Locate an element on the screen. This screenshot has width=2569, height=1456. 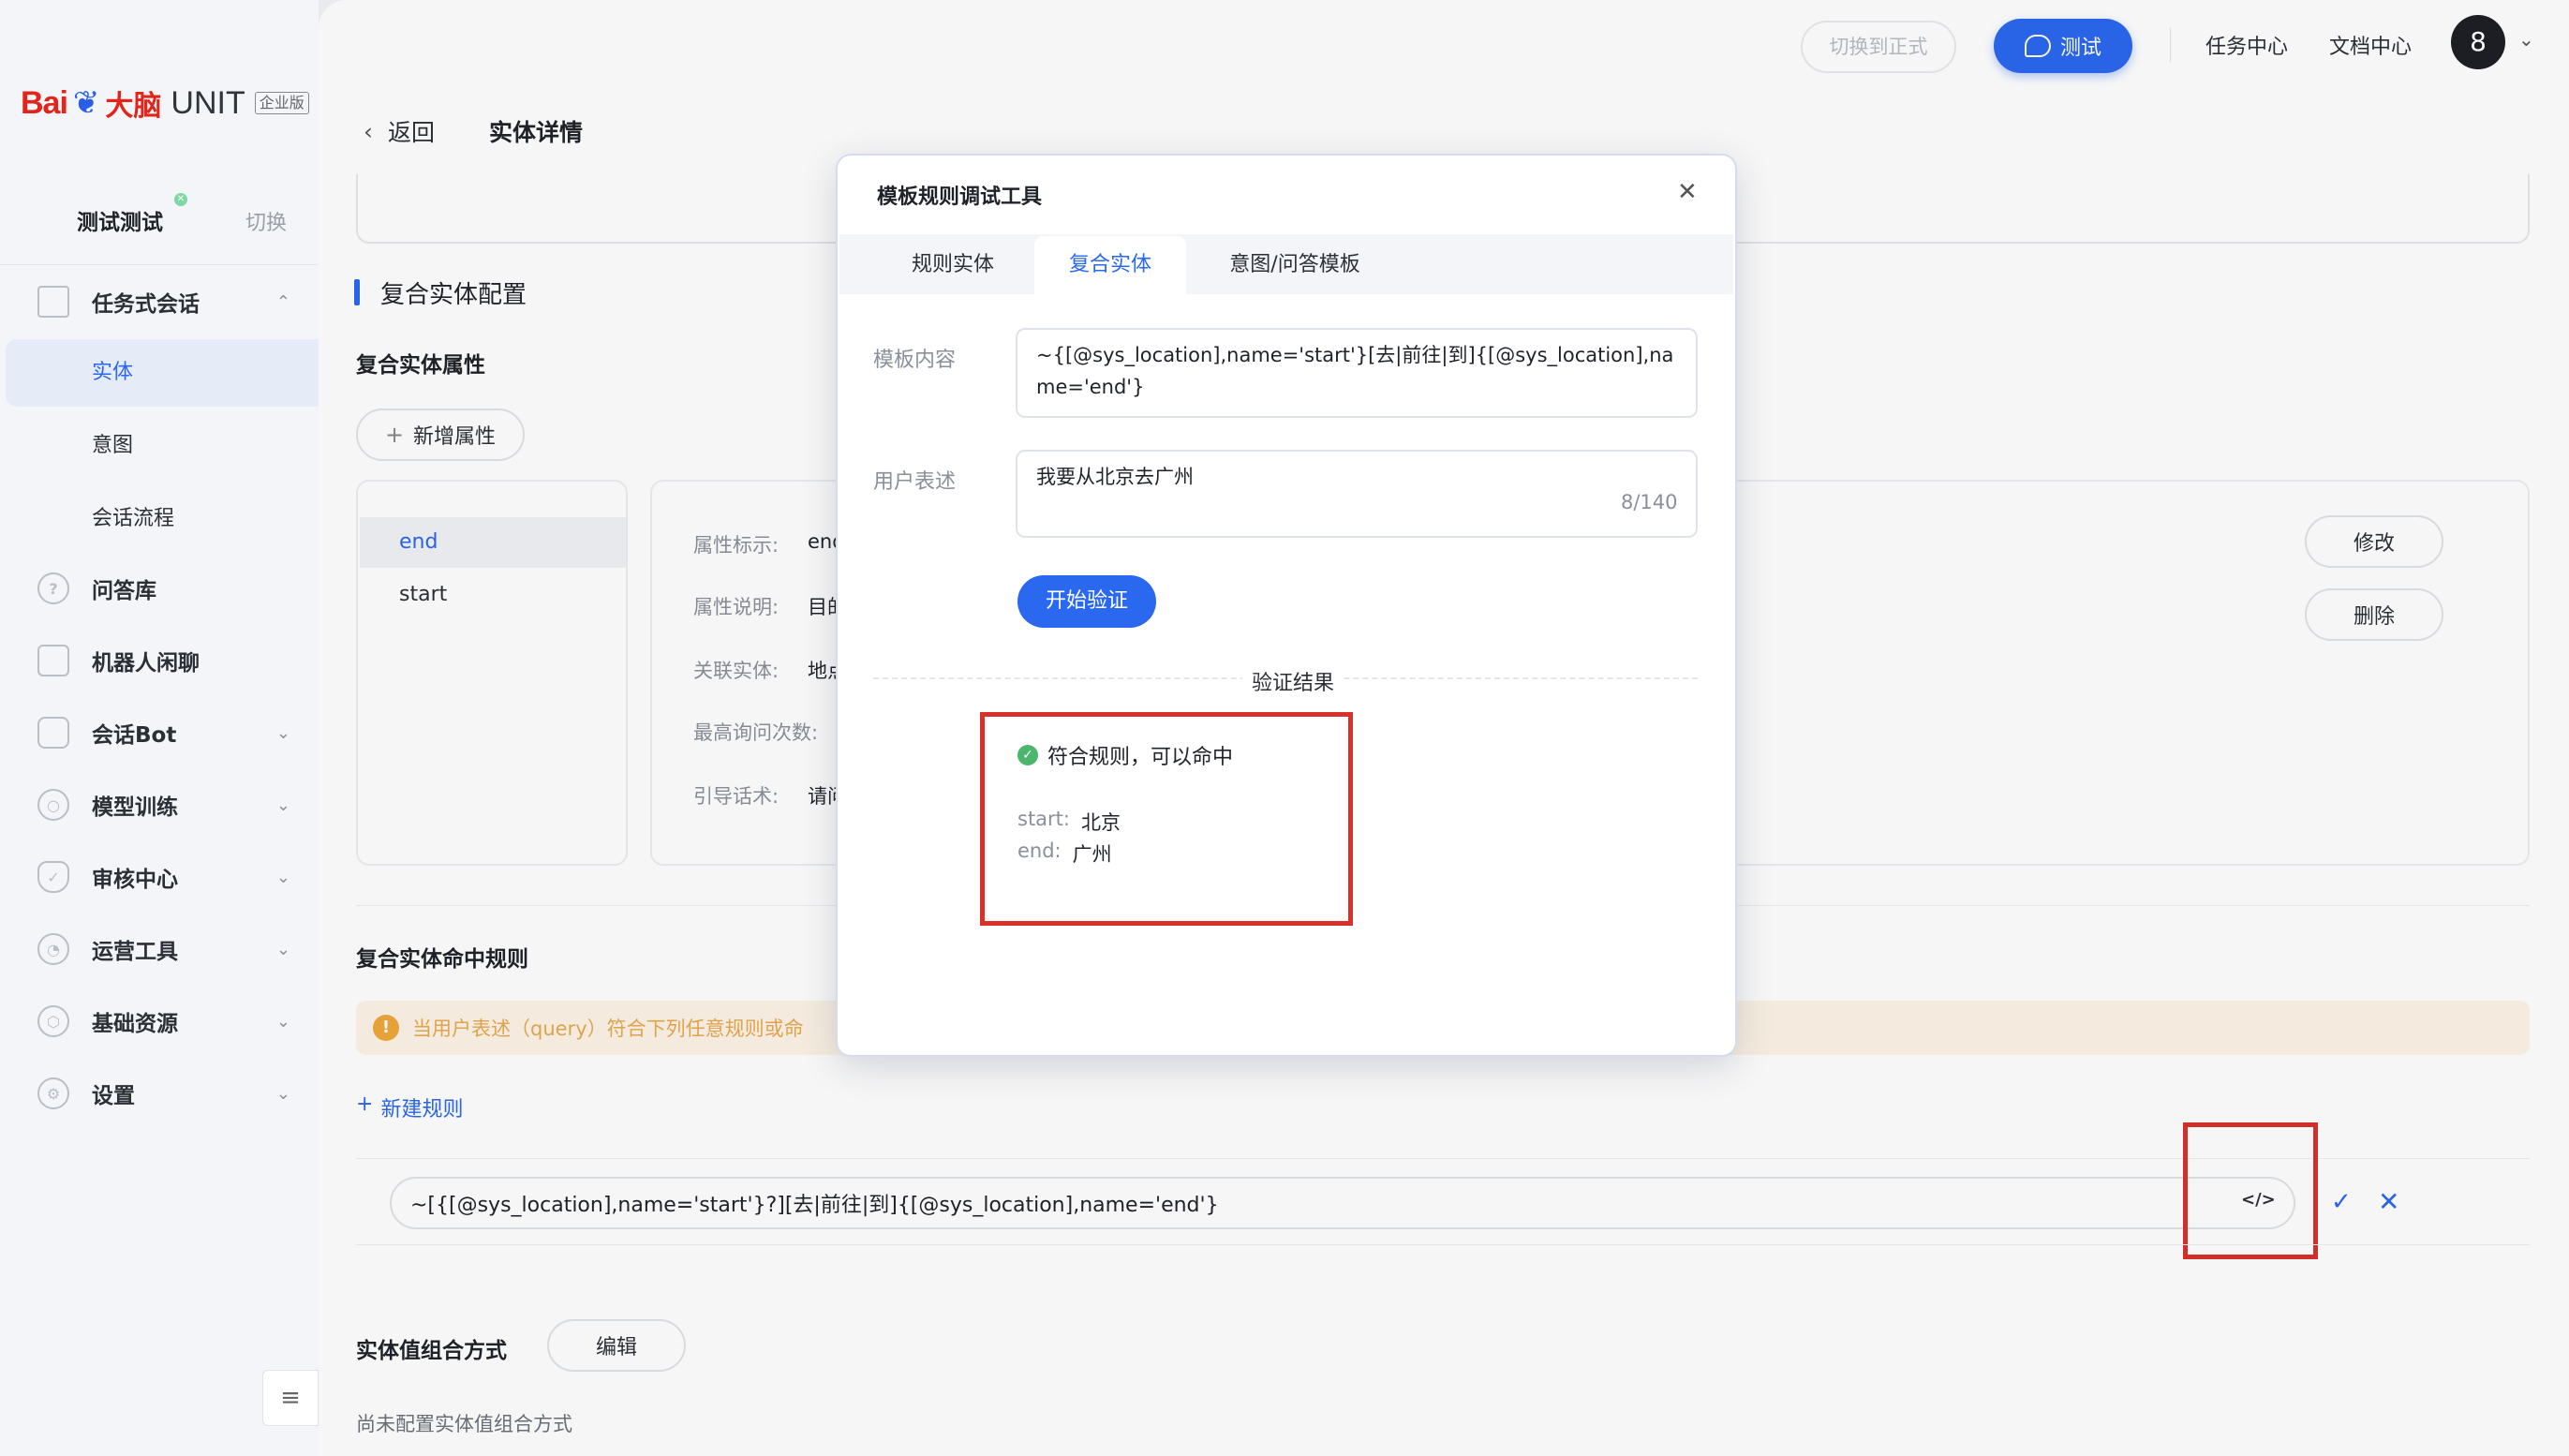
nav-label: 问答库 is located at coordinates (124, 591).